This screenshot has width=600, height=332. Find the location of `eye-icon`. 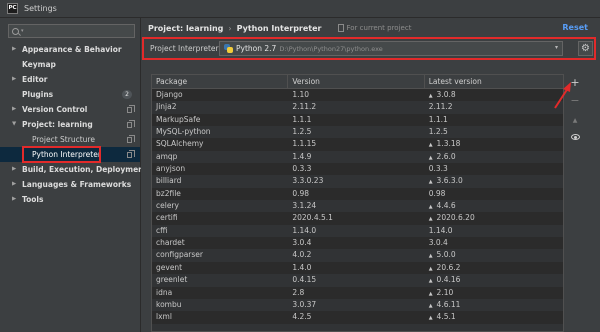

eye-icon is located at coordinates (575, 137).